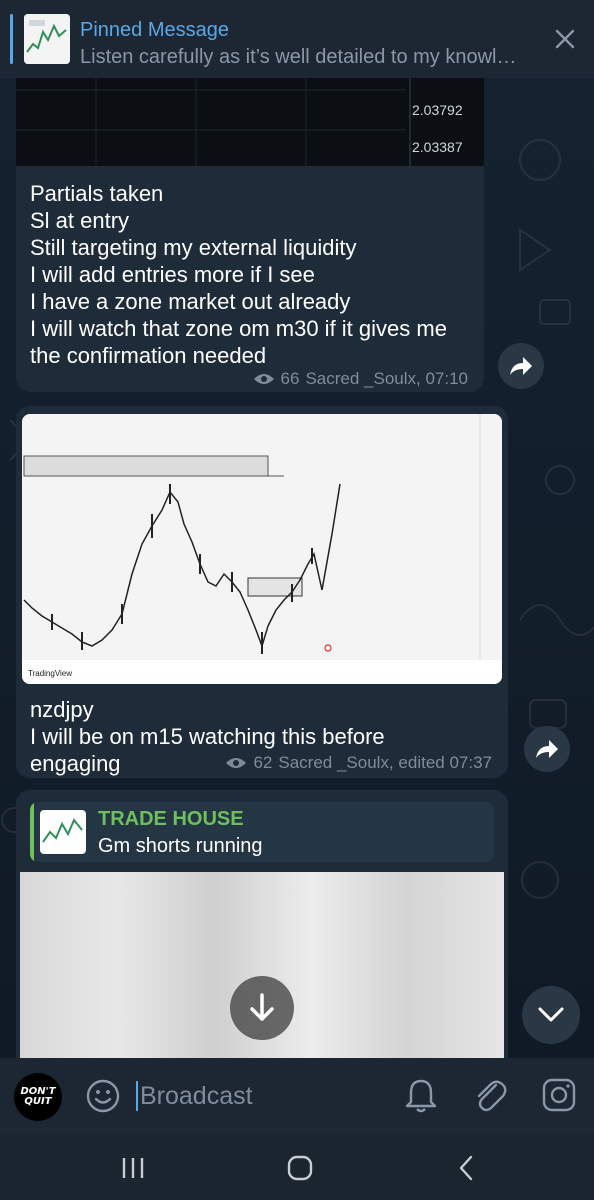 This screenshot has height=1200, width=594. Describe the element at coordinates (62, 709) in the screenshot. I see `message-line: nzdjpy` at that location.